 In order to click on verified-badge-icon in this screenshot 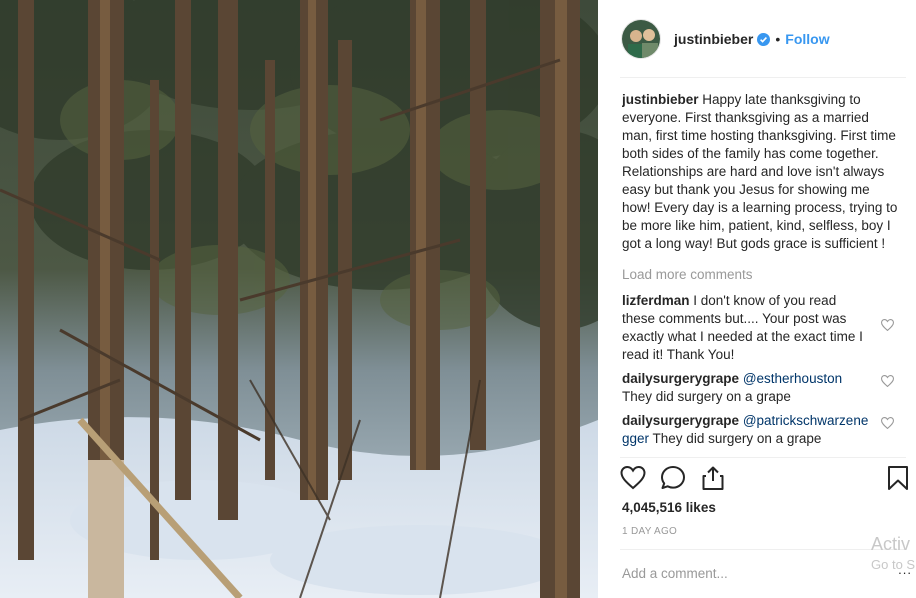, I will do `click(764, 39)`.